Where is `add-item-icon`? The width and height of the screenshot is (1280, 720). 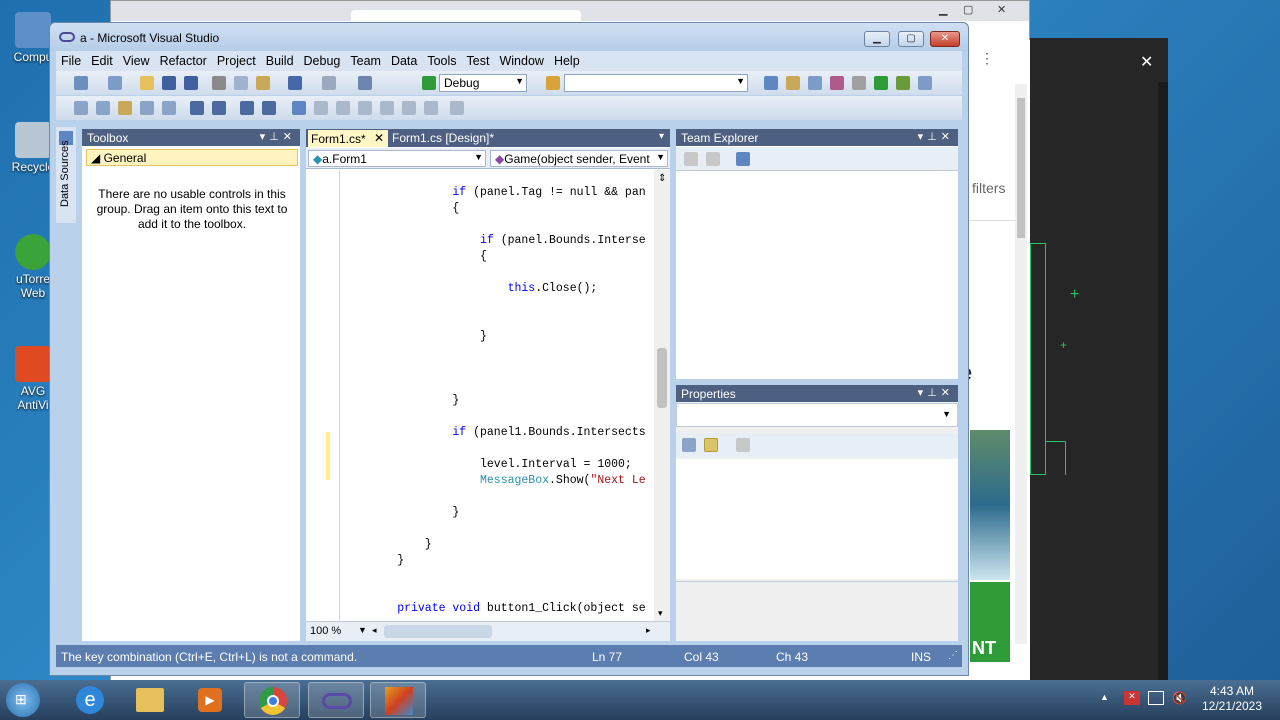
add-item-icon is located at coordinates (115, 83).